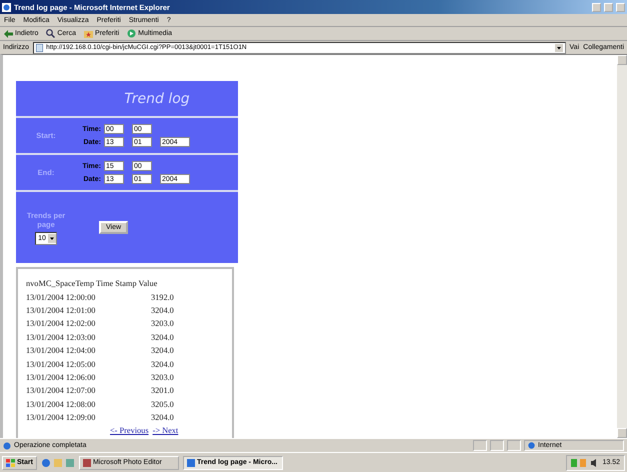 The width and height of the screenshot is (627, 472). What do you see at coordinates (57, 463) in the screenshot?
I see `quick-launch-icons` at bounding box center [57, 463].